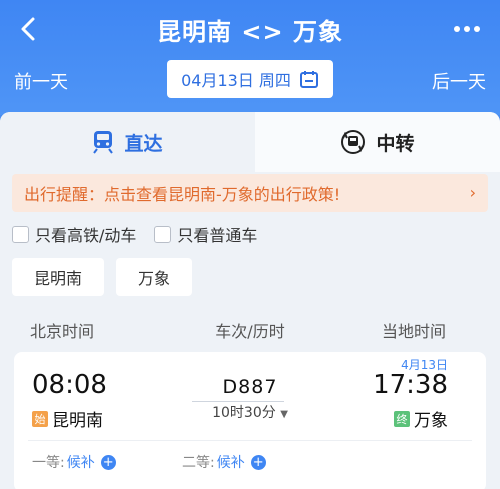  I want to click on filter-high-speed: 只看高铁/动车, so click(74, 234).